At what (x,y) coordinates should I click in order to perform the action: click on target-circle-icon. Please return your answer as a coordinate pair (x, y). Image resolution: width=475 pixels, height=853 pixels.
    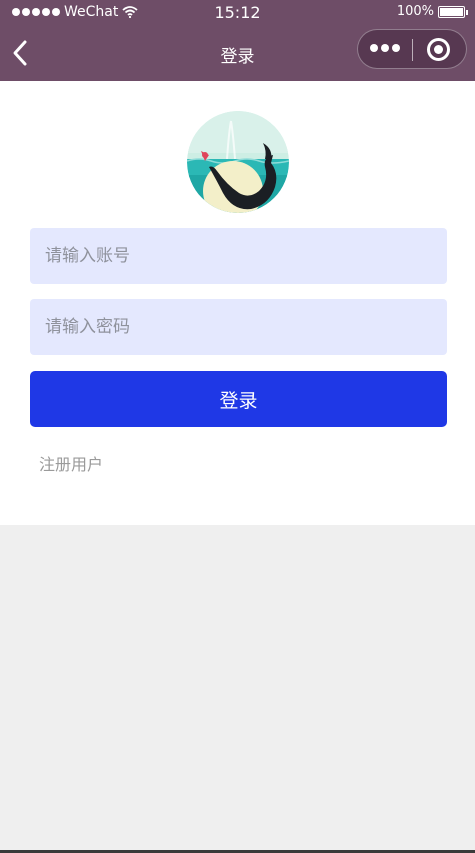
    Looking at the image, I should click on (438, 49).